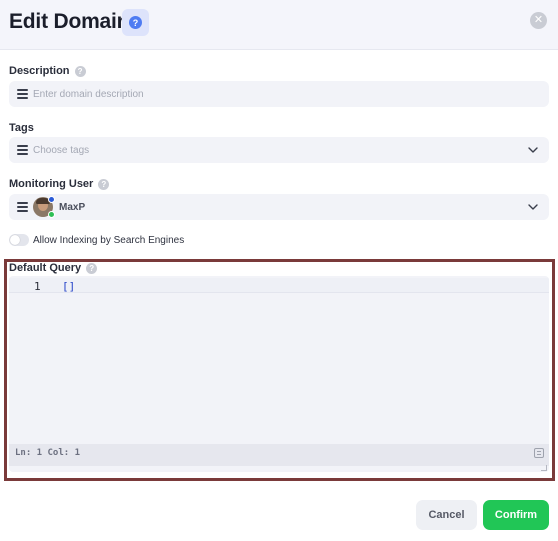 This screenshot has height=541, width=558. I want to click on cancel-button: Cancel, so click(446, 515).